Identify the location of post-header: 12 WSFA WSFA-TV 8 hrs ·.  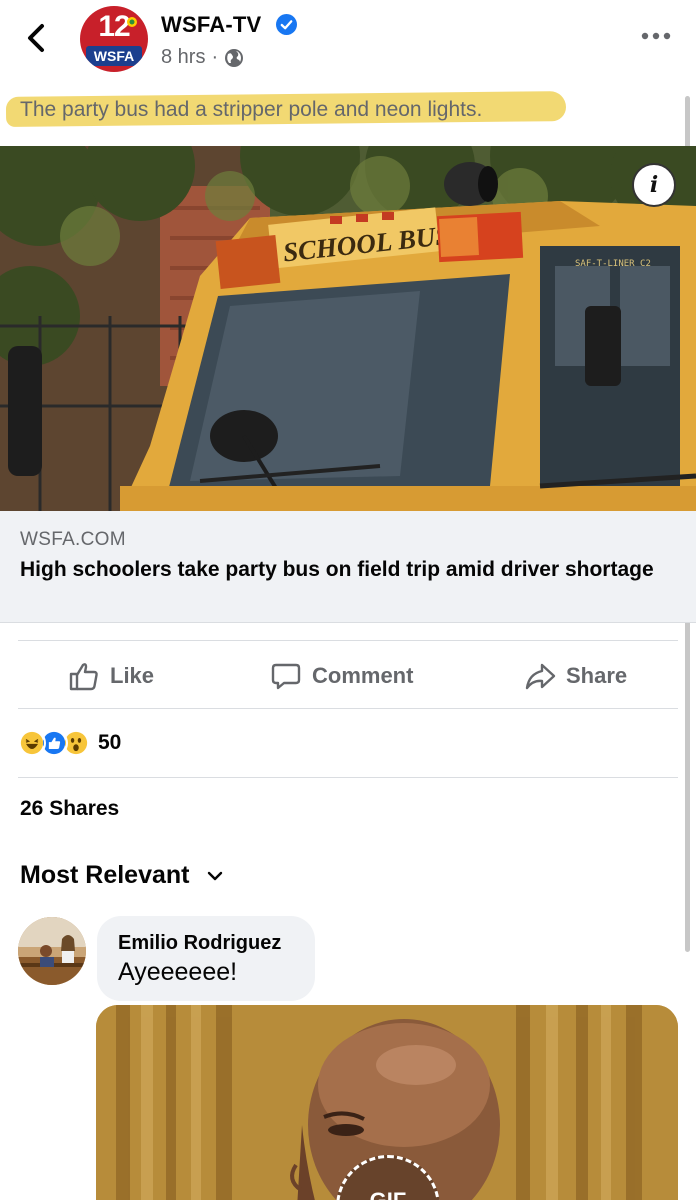
(348, 42).